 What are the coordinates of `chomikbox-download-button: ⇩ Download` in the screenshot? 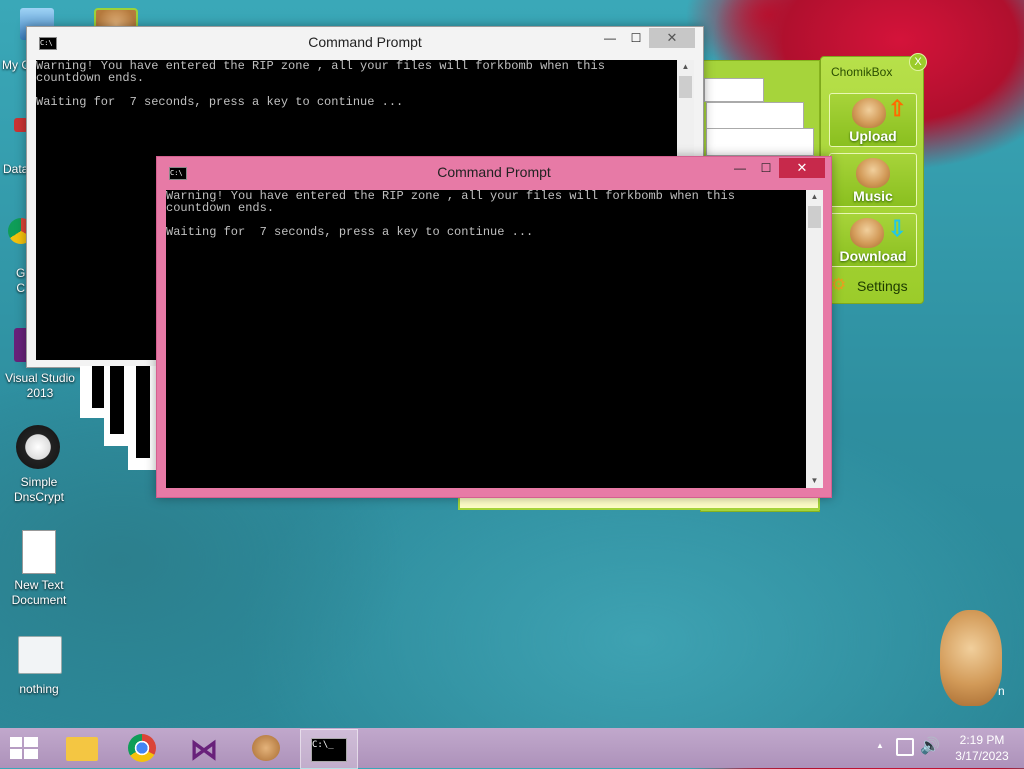 It's located at (873, 240).